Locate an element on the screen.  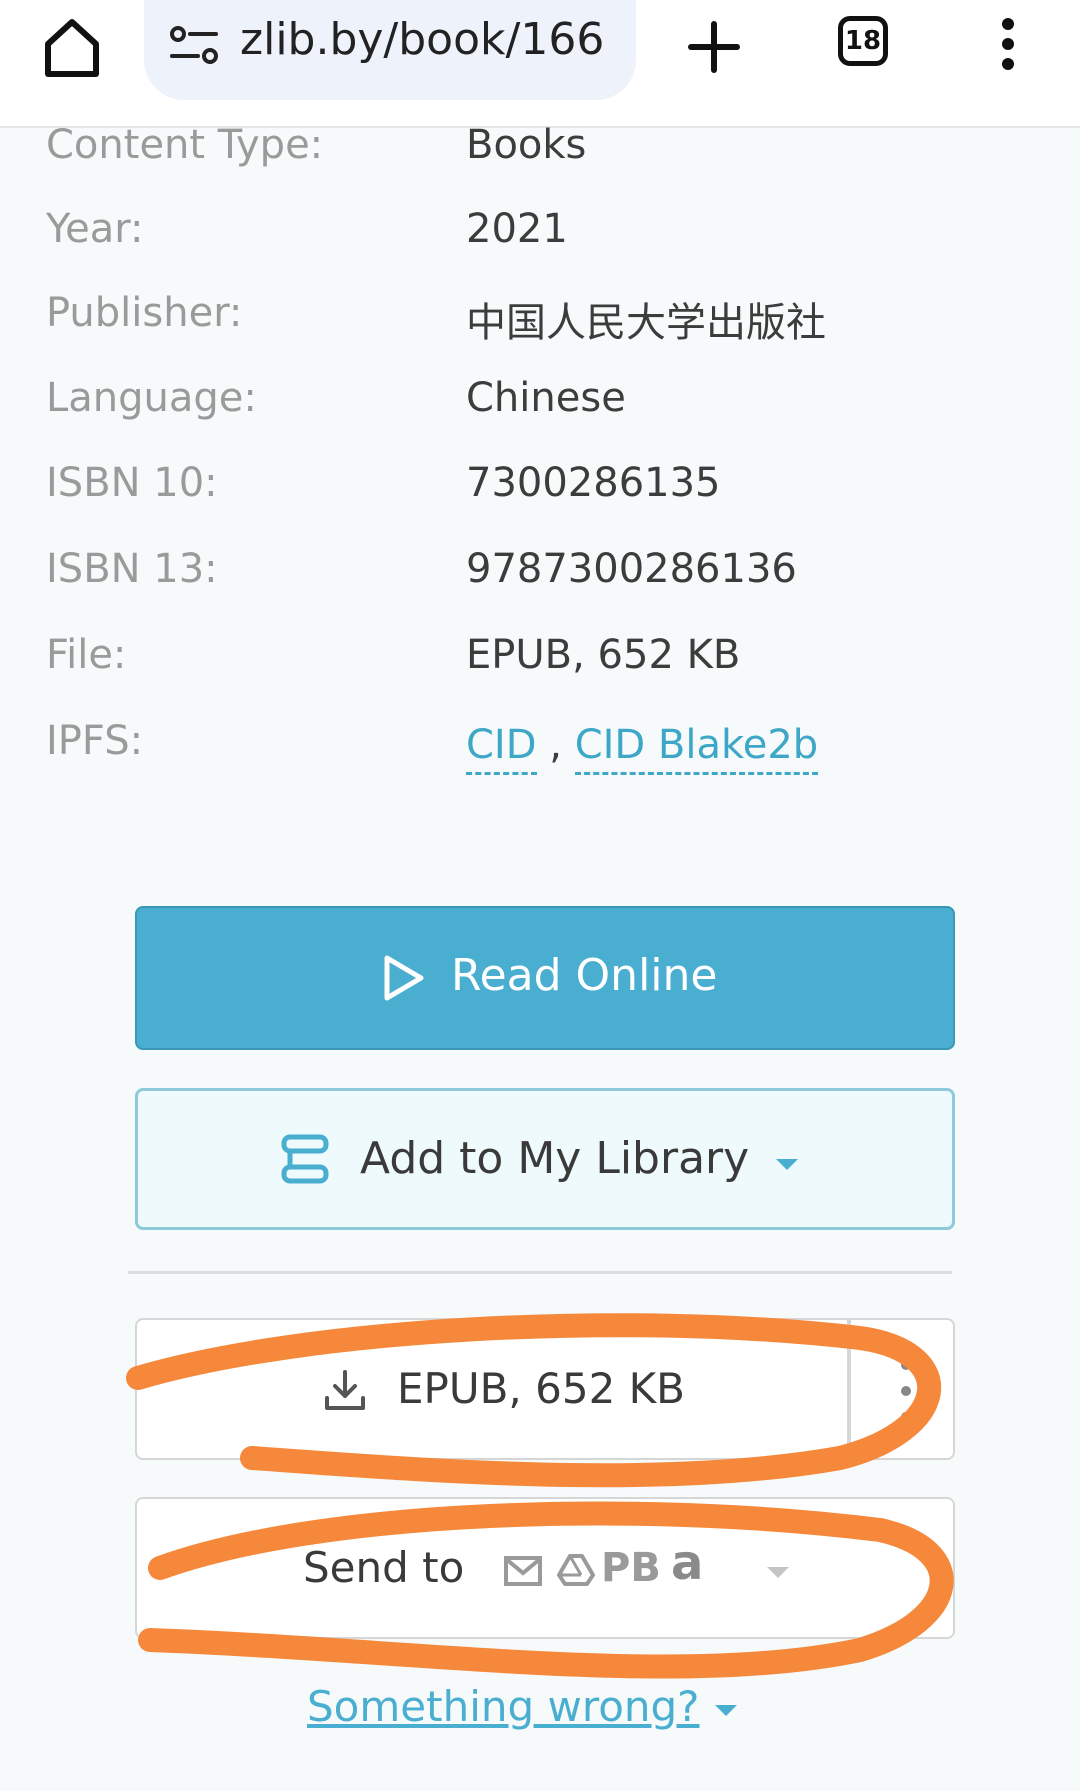
detail-row-isbn10: ISBN 10: 7300286135 is located at coordinates (540, 490).